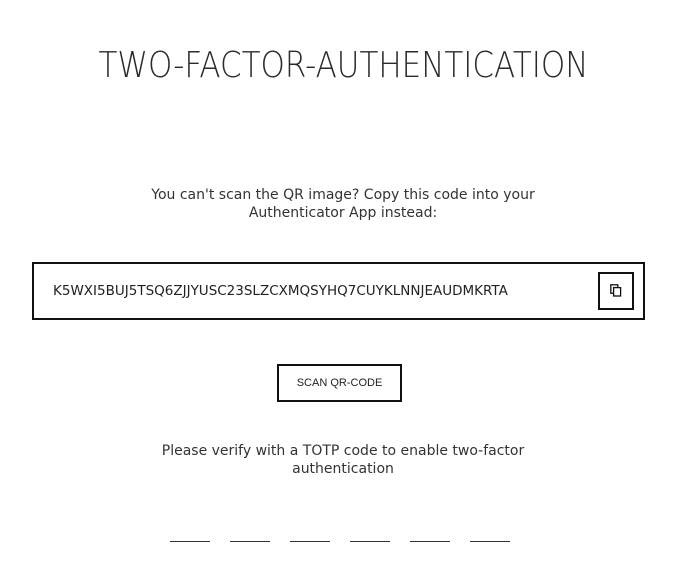 Image resolution: width=687 pixels, height=587 pixels. What do you see at coordinates (341, 532) in the screenshot?
I see `otp-input-group` at bounding box center [341, 532].